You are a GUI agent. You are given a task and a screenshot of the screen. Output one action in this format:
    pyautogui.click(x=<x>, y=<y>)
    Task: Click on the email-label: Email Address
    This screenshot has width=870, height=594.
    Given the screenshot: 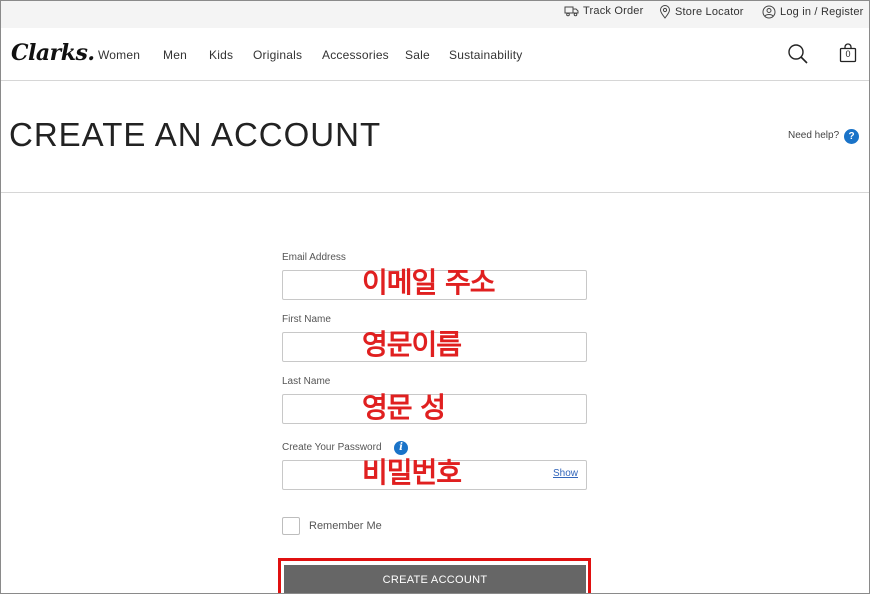 What is the action you would take?
    pyautogui.click(x=314, y=257)
    